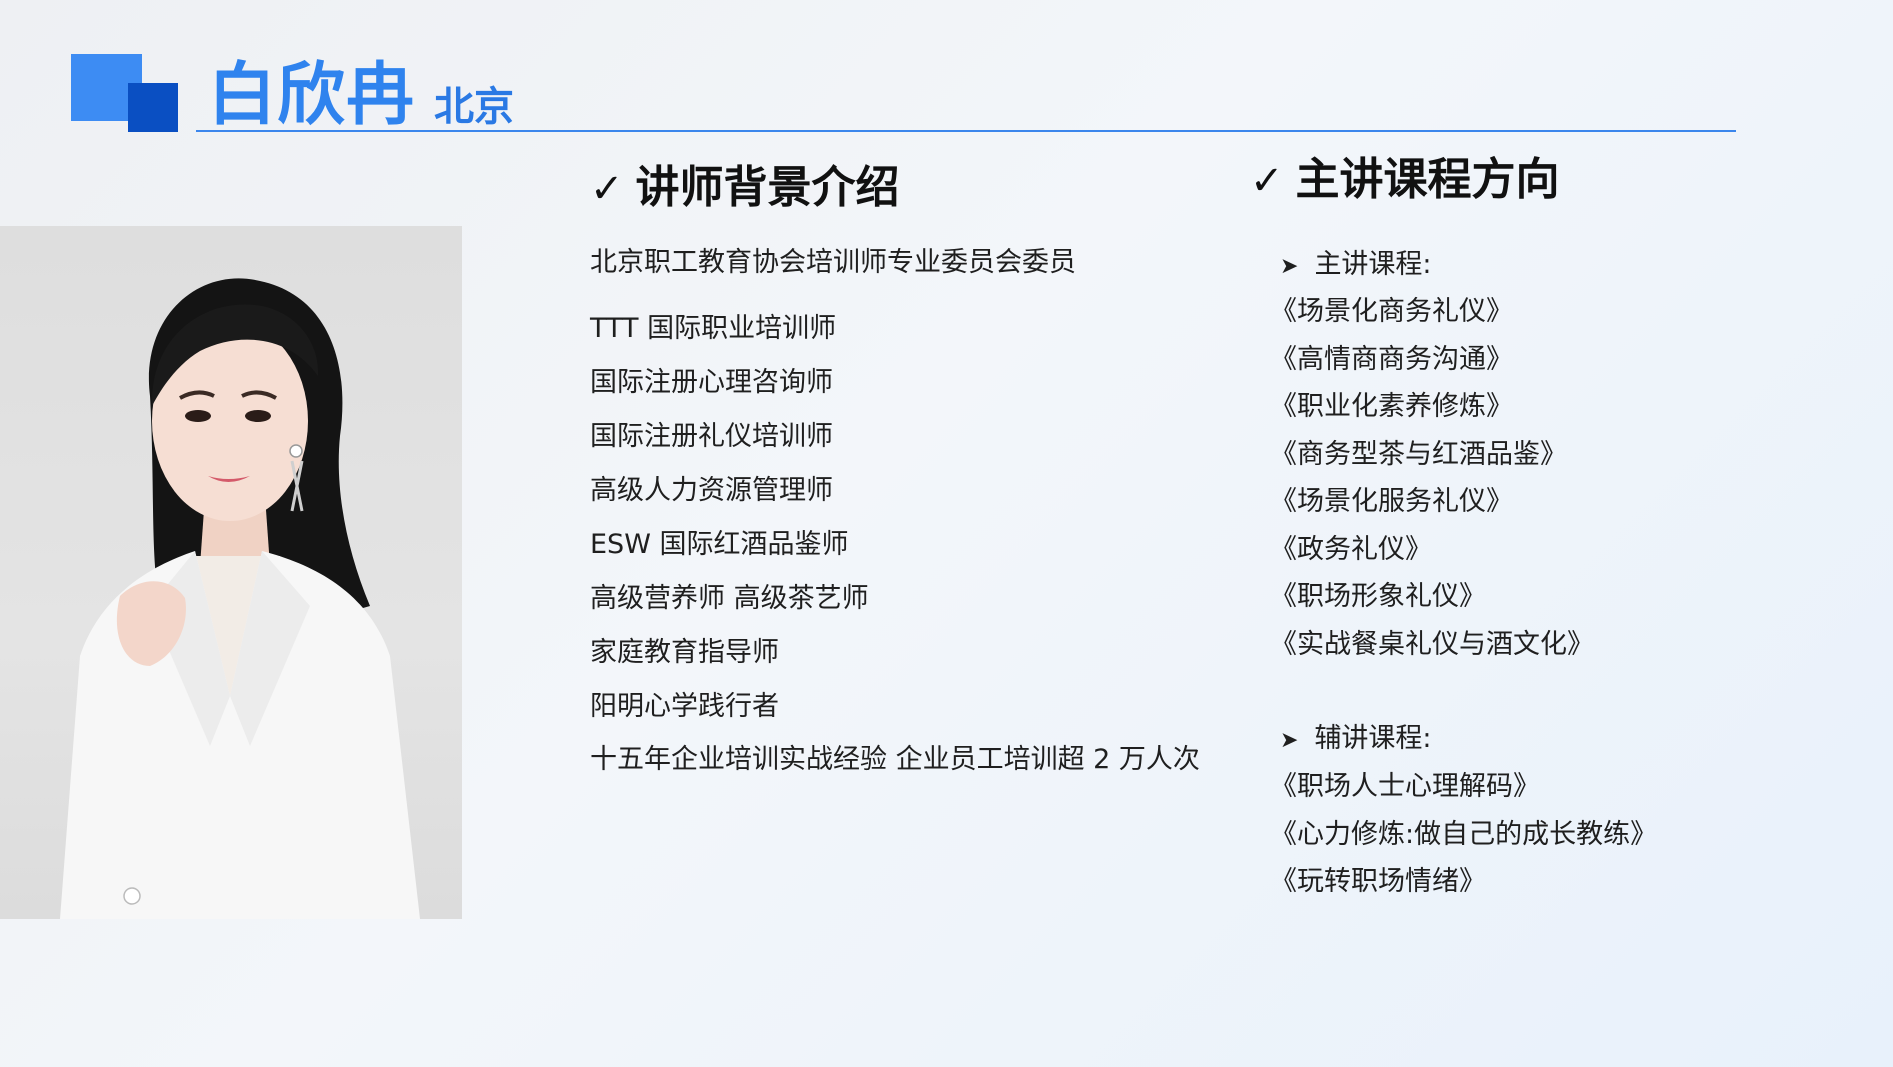 This screenshot has height=1067, width=1893. What do you see at coordinates (1391, 501) in the screenshot?
I see `list-item: 《场景化服务礼仪》` at bounding box center [1391, 501].